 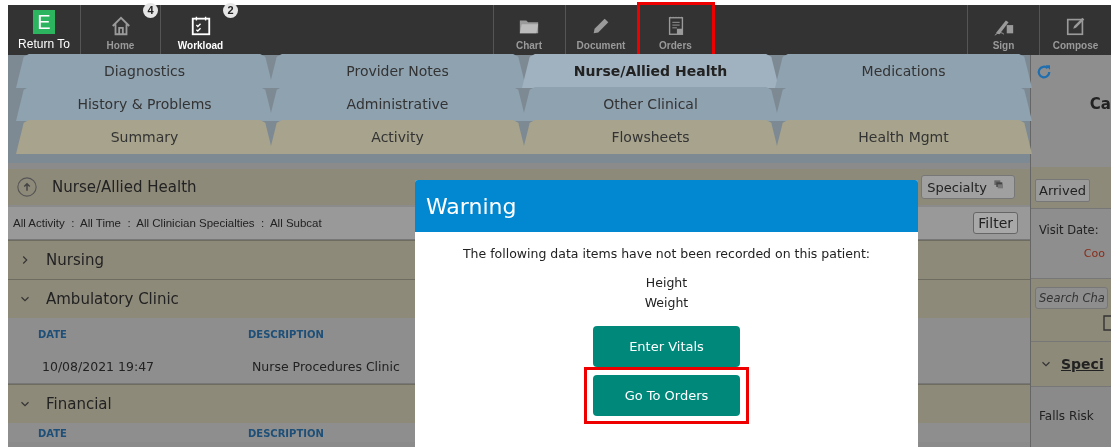 What do you see at coordinates (1100, 104) in the screenshot?
I see `patient-name: Ca` at bounding box center [1100, 104].